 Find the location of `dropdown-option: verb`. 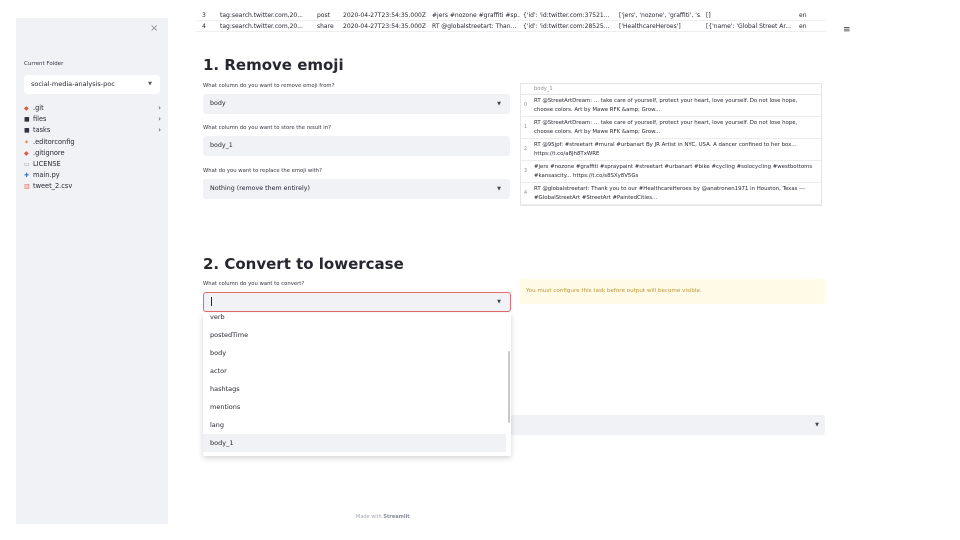

dropdown-option: verb is located at coordinates (354, 319).